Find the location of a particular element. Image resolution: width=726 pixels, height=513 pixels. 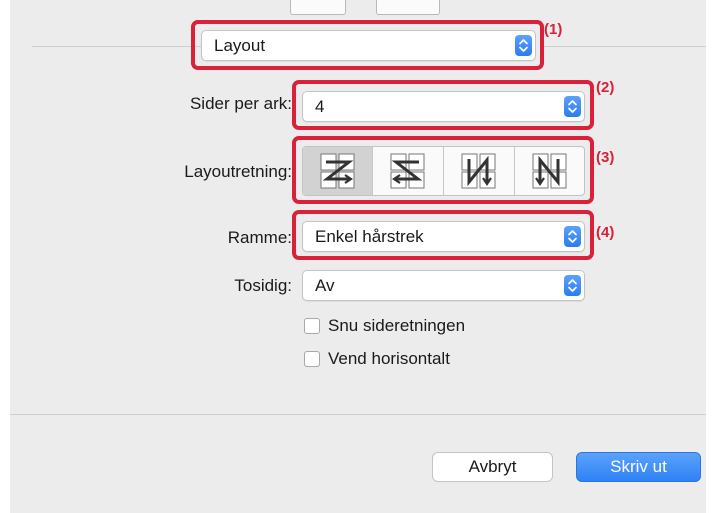

border-label: Ramme: is located at coordinates (259, 237).